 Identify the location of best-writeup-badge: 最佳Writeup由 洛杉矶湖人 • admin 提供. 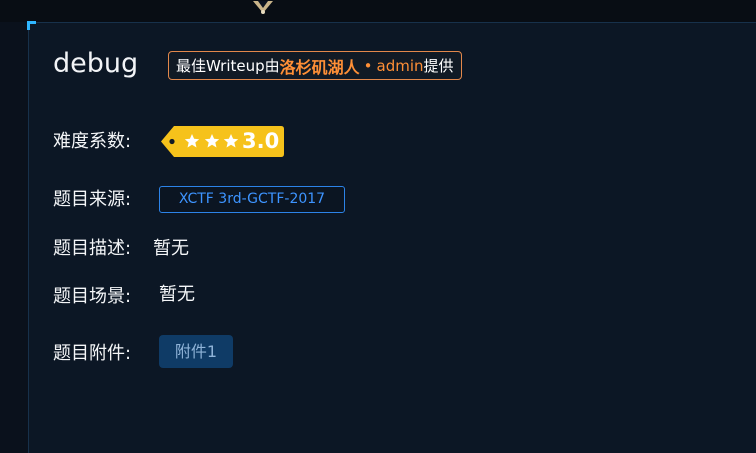
(315, 65).